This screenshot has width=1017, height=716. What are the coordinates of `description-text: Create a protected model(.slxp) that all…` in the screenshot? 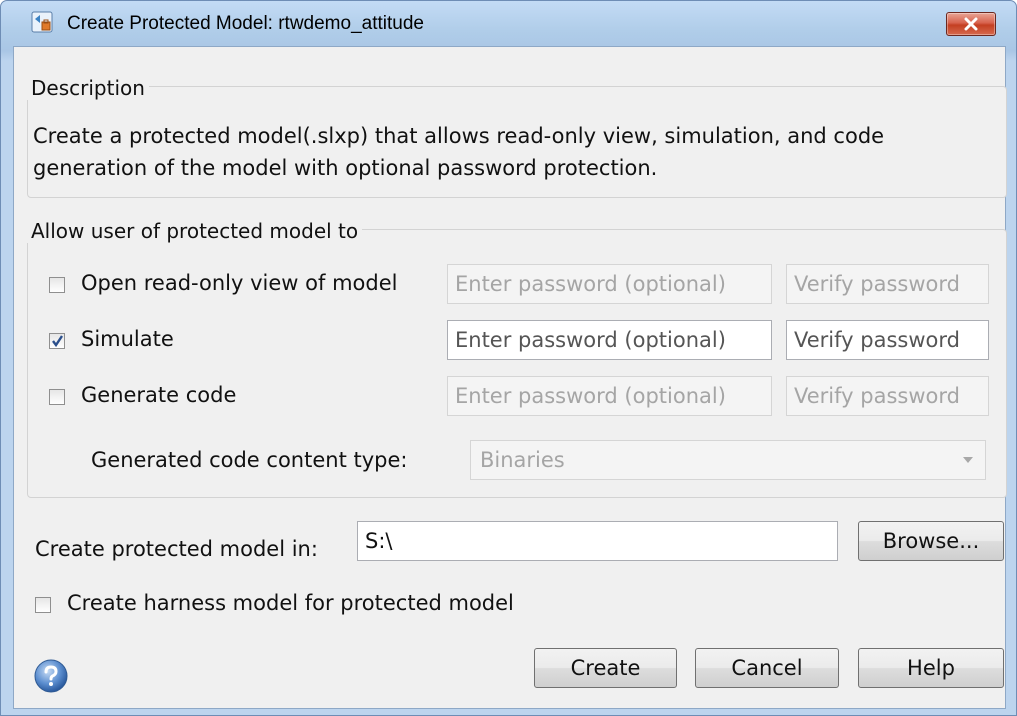 It's located at (459, 152).